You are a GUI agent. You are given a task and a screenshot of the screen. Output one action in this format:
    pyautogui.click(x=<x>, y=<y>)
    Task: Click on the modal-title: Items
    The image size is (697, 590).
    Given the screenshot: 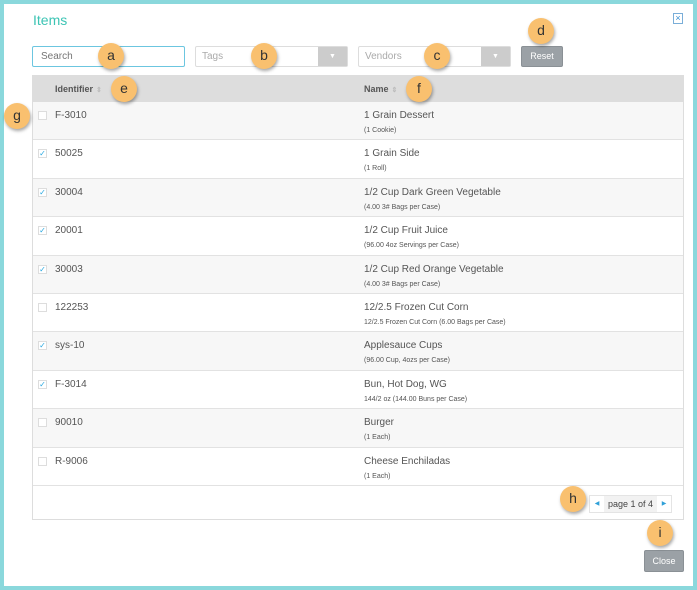 What is the action you would take?
    pyautogui.click(x=50, y=20)
    